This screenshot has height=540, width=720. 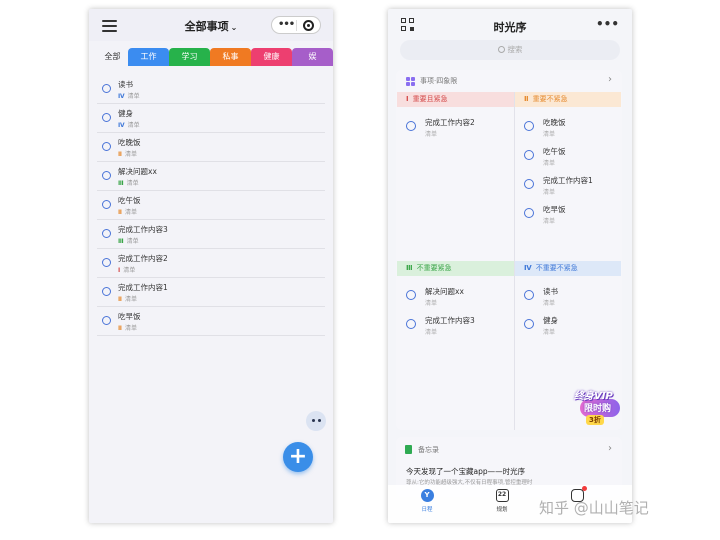 I want to click on quadrant-number: Ⅱ, so click(x=526, y=99).